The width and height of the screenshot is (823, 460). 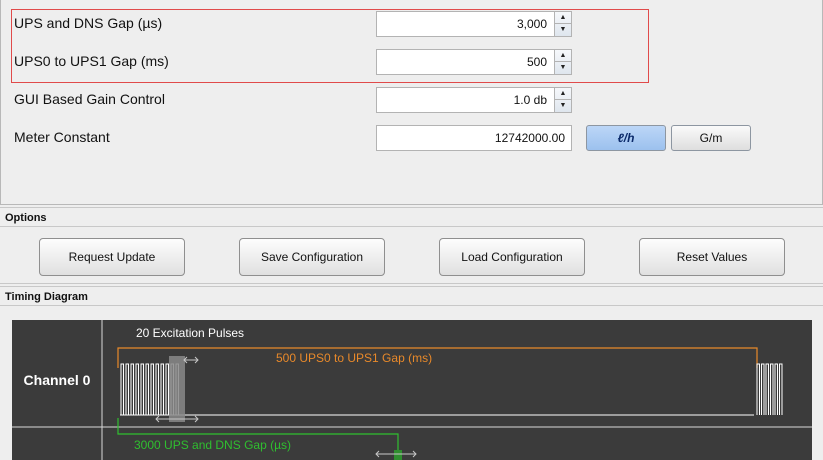 What do you see at coordinates (89, 99) in the screenshot?
I see `gain-control-label: GUI Based Gain Control` at bounding box center [89, 99].